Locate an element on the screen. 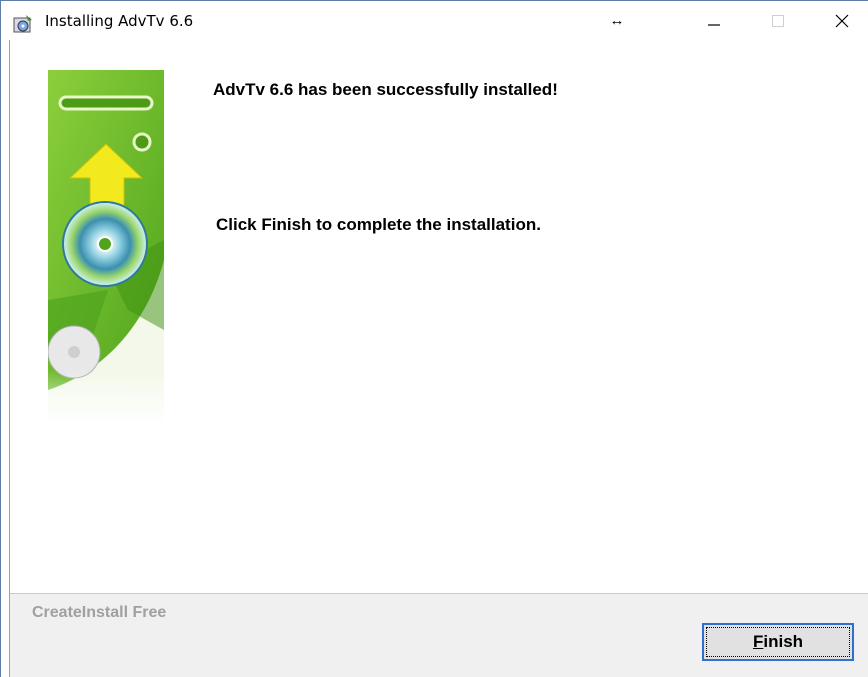 This screenshot has width=868, height=677. title-bar: Installing AdvTv 6.6 ↔ is located at coordinates (434, 20).